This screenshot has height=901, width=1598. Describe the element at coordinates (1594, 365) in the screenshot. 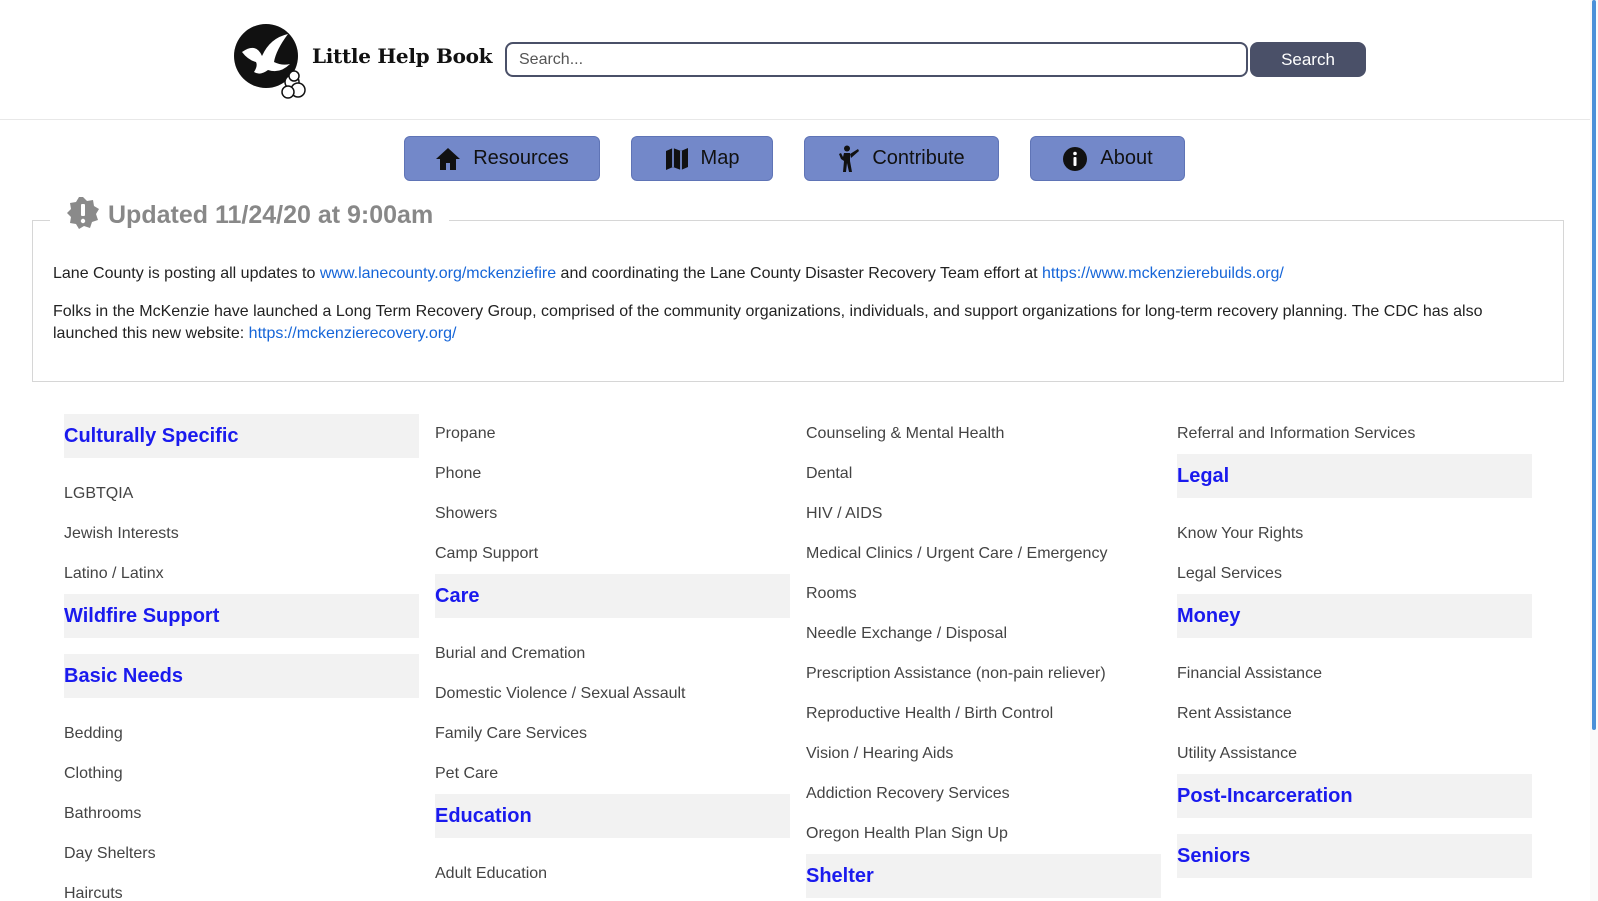

I see `scrollbar-thumb` at that location.